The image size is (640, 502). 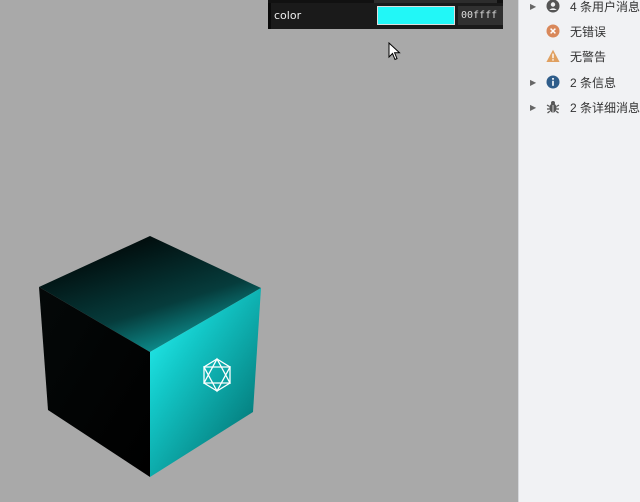 I want to click on console-item-verbose: ▶ 2 条详细消息, so click(x=579, y=107).